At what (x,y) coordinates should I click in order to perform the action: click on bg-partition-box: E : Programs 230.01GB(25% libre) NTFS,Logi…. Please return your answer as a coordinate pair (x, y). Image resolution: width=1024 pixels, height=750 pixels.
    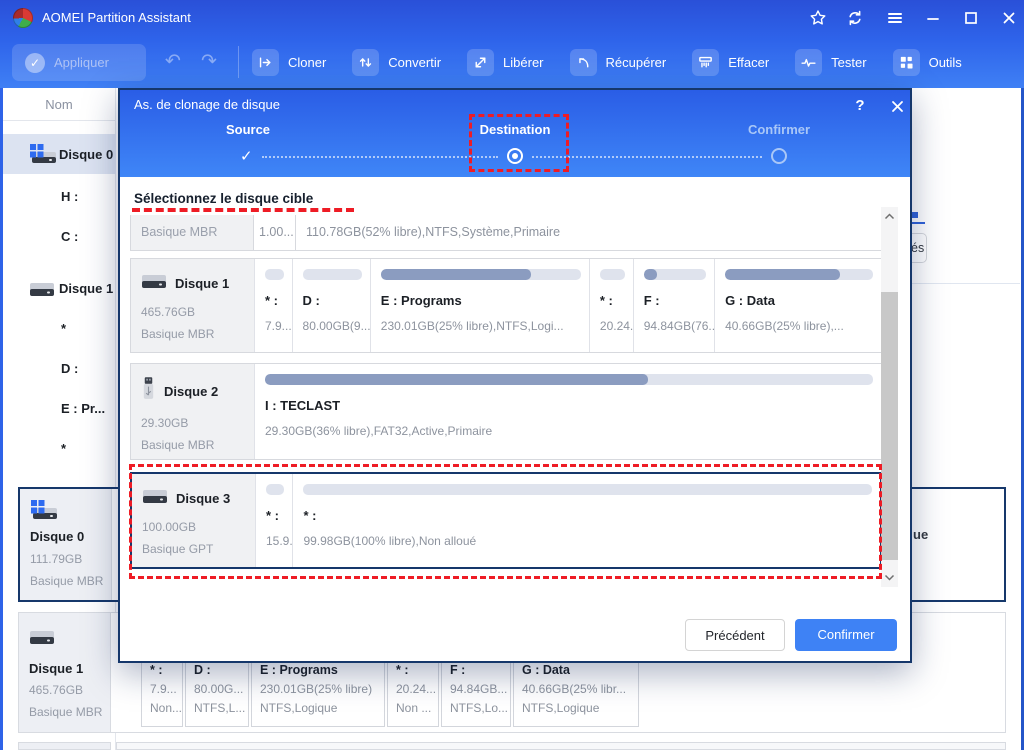
    Looking at the image, I should click on (318, 691).